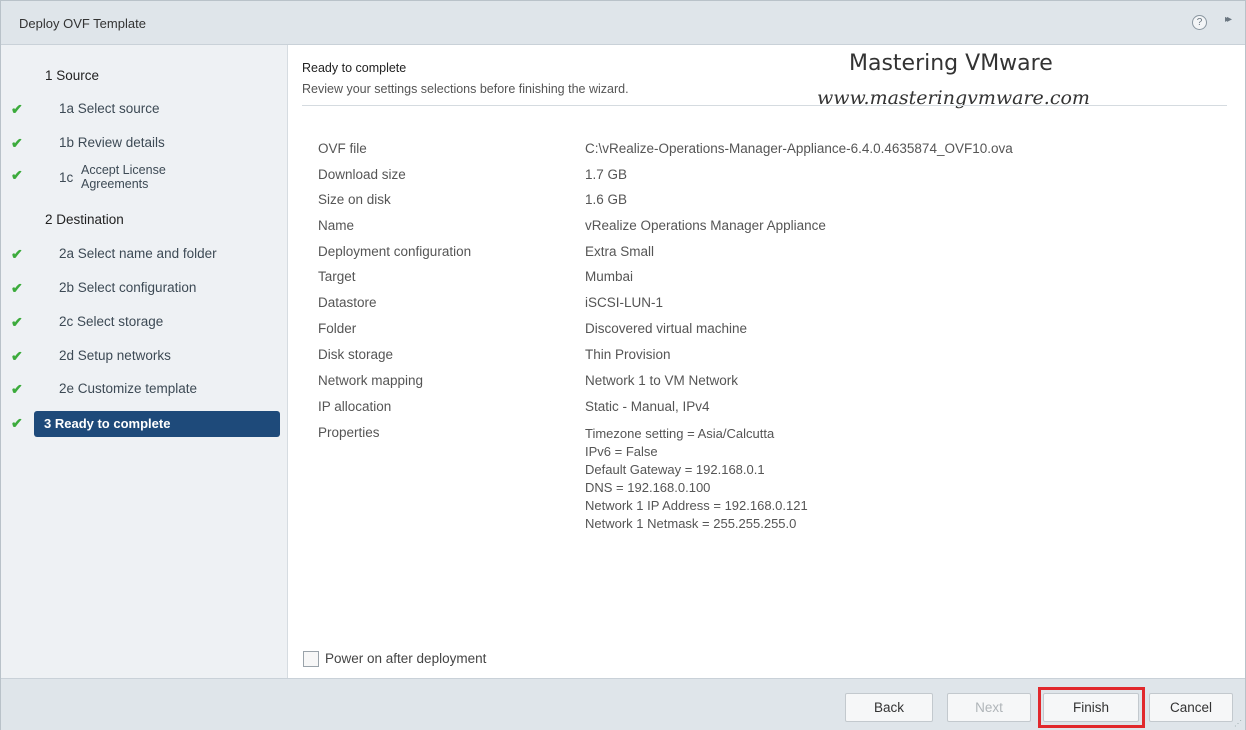 This screenshot has width=1246, height=730. What do you see at coordinates (764, 105) in the screenshot?
I see `header-divider` at bounding box center [764, 105].